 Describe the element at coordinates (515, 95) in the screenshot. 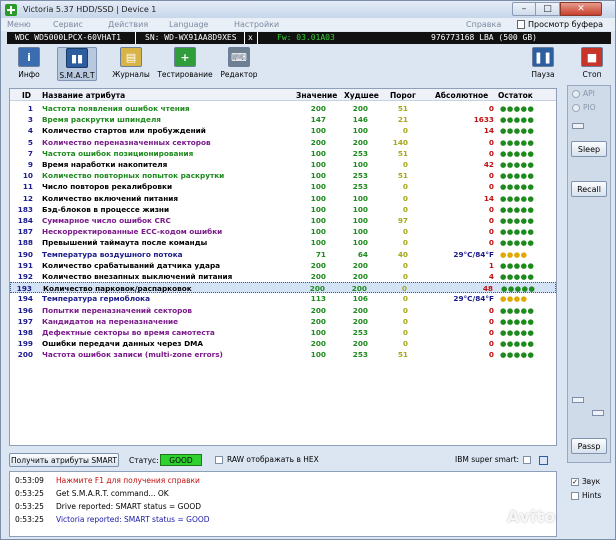

I see `header-health: Остаток` at that location.